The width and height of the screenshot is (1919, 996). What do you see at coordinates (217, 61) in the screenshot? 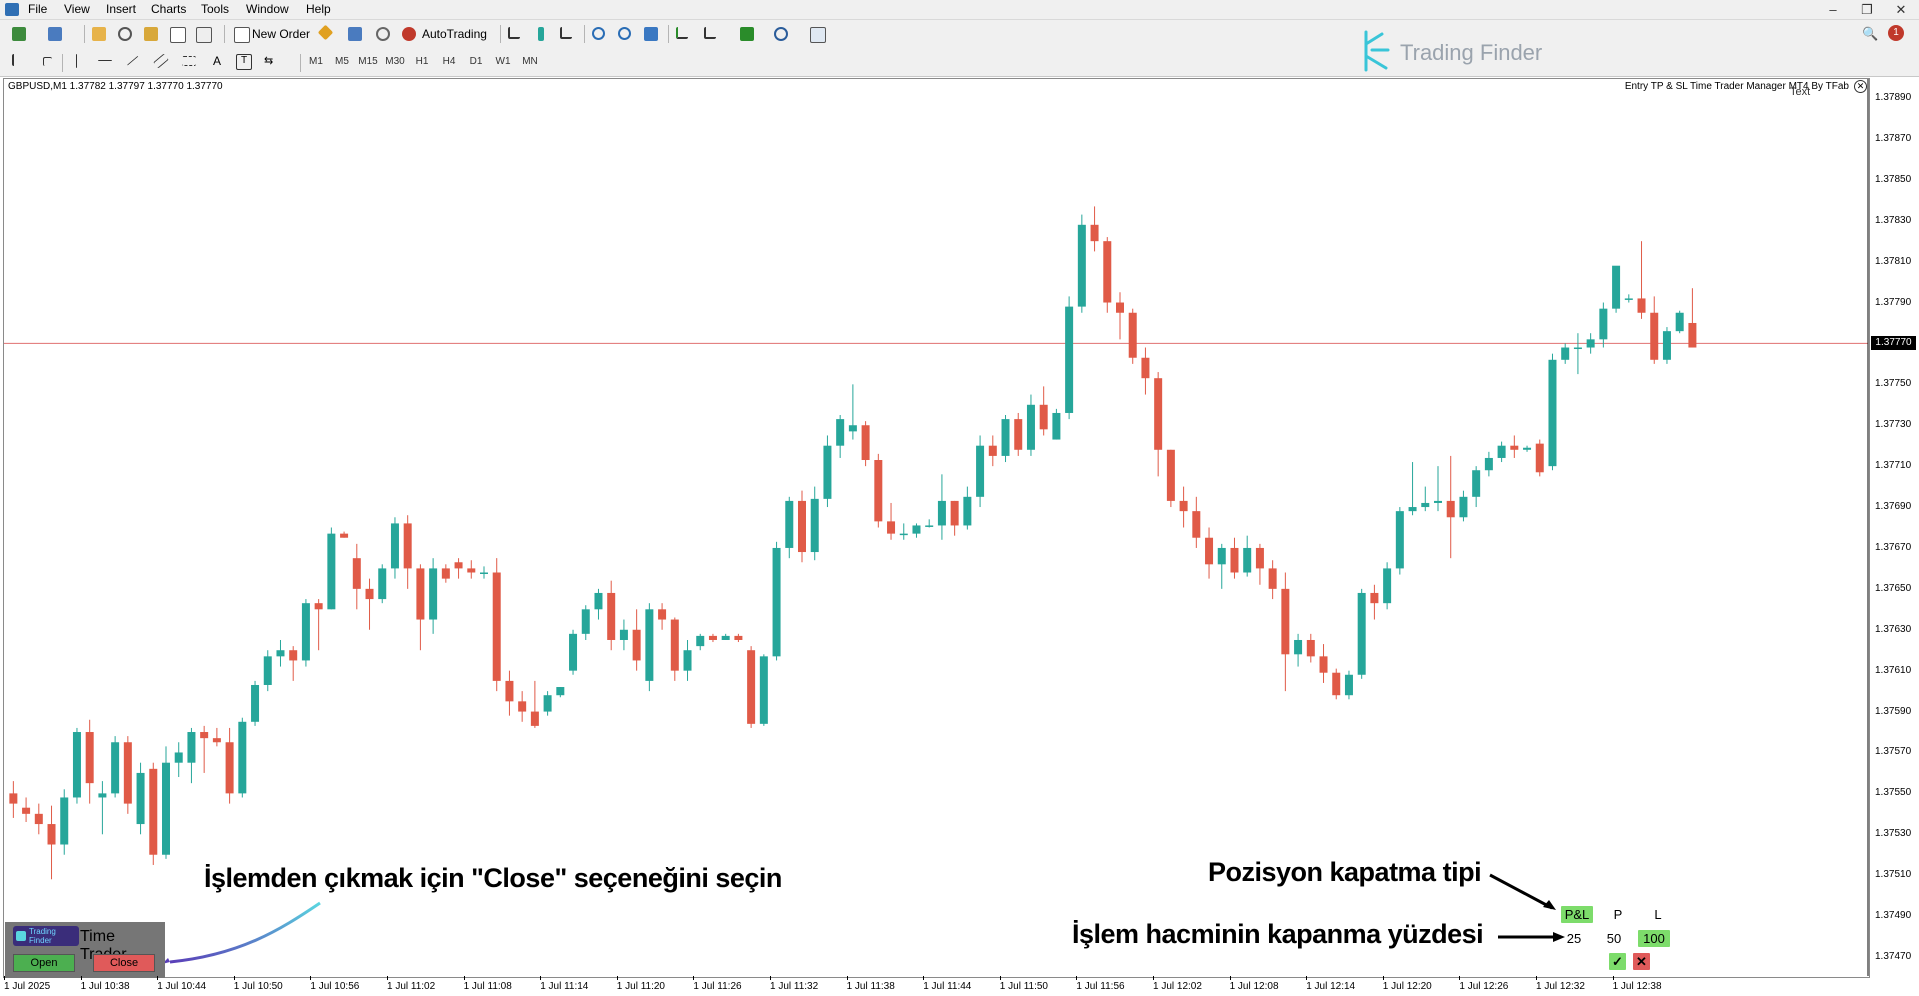
I see `text-tool-icon: A` at bounding box center [217, 61].